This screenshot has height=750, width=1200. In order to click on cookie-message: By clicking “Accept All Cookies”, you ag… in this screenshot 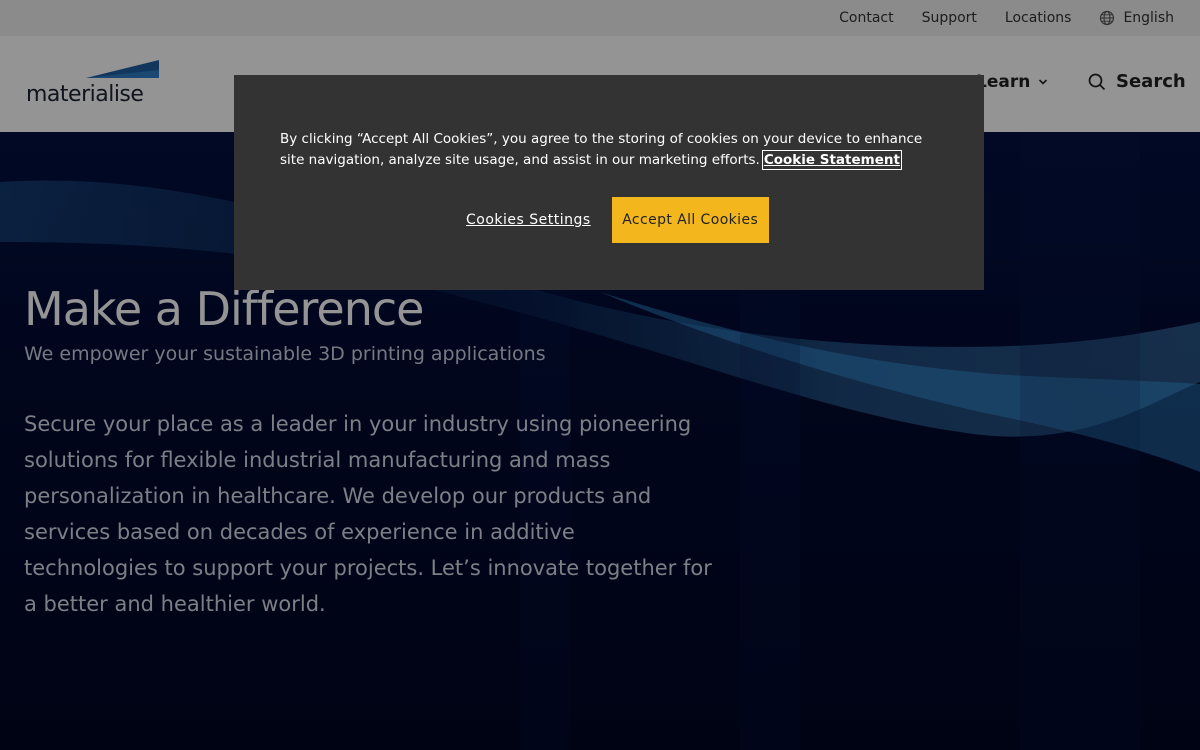, I will do `click(609, 150)`.